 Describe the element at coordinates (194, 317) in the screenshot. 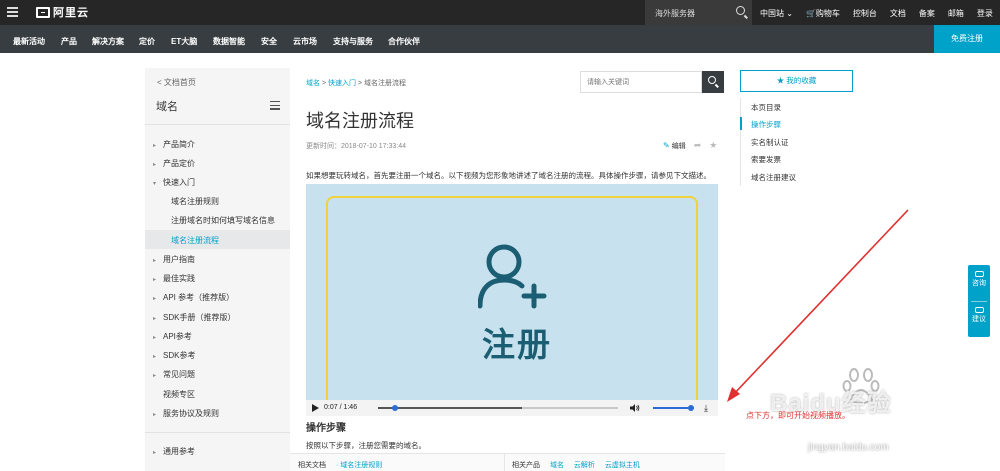

I see `sidebar-item-sdk-recommended: ▸ SDK手册（推荐版）` at that location.